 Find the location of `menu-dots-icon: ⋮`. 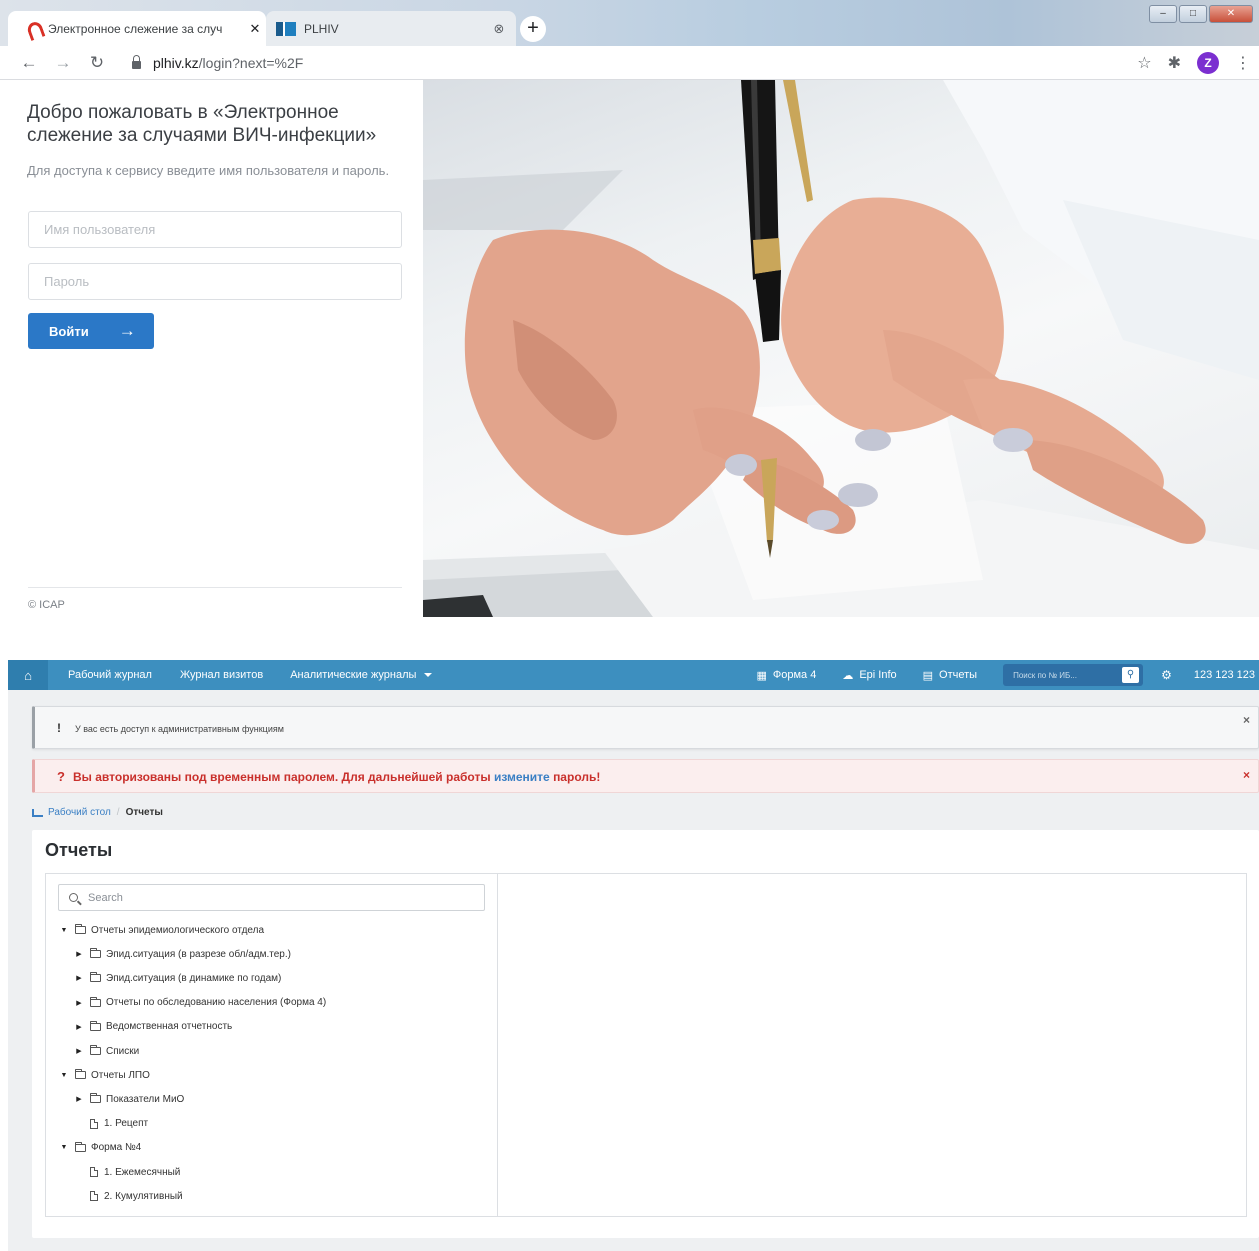

menu-dots-icon: ⋮ is located at coordinates (1243, 63).